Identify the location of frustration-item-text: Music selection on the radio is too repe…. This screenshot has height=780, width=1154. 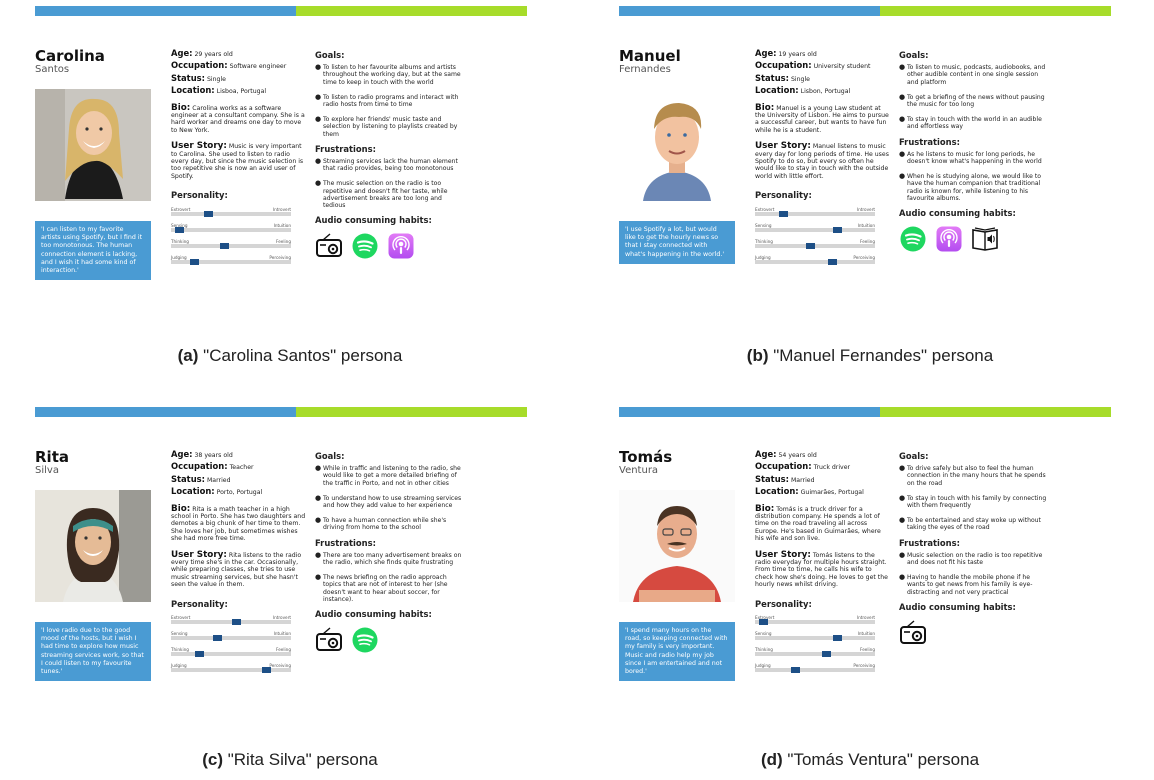
(975, 559).